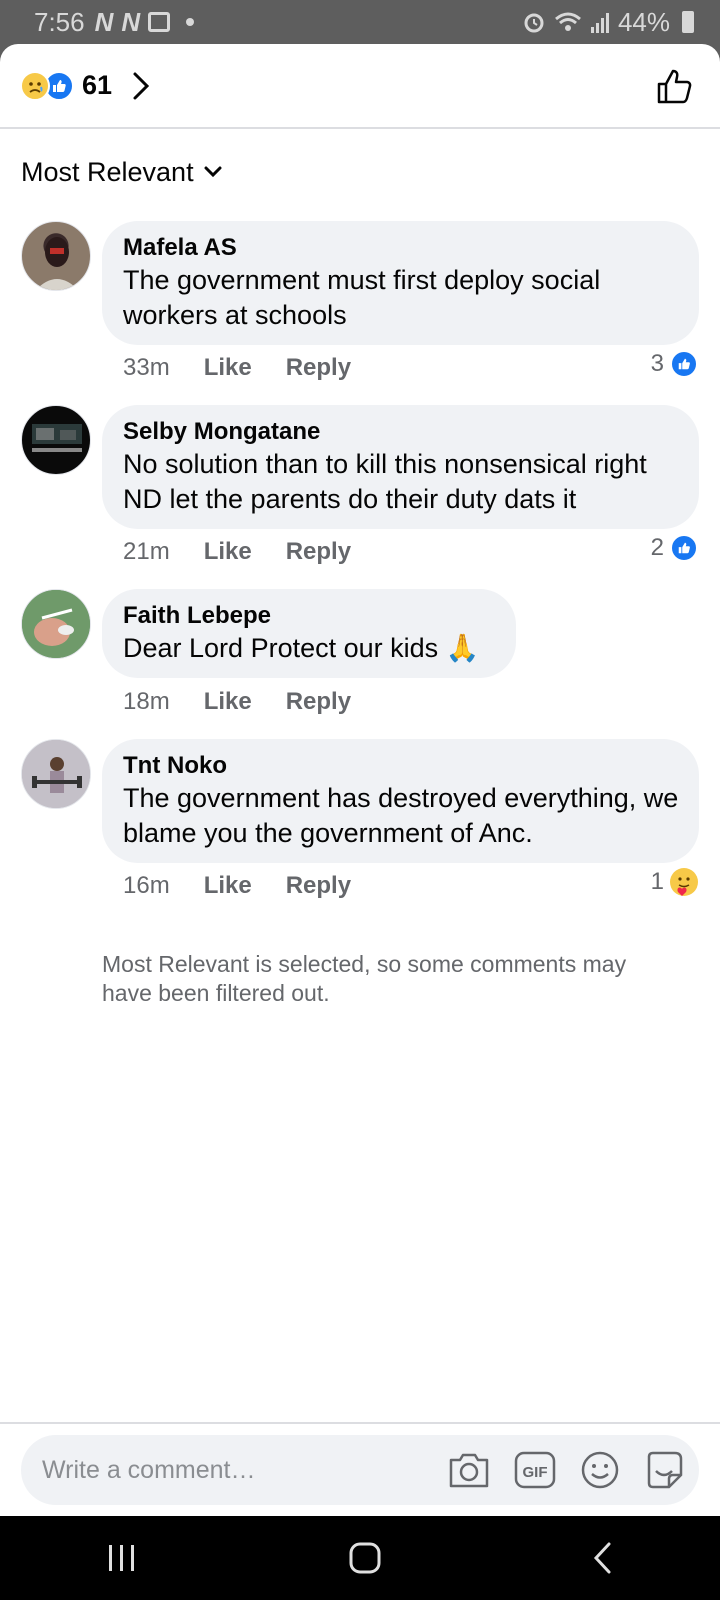 Image resolution: width=720 pixels, height=1600 pixels. I want to click on comment-time: 33m, so click(146, 367).